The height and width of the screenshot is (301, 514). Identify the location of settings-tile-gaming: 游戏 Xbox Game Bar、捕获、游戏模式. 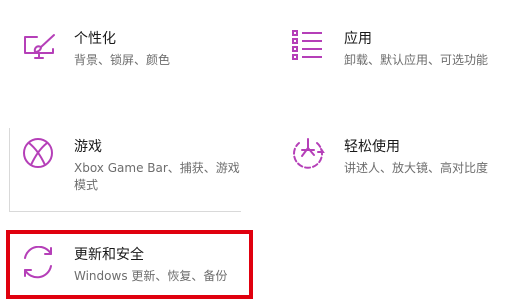
(130, 173).